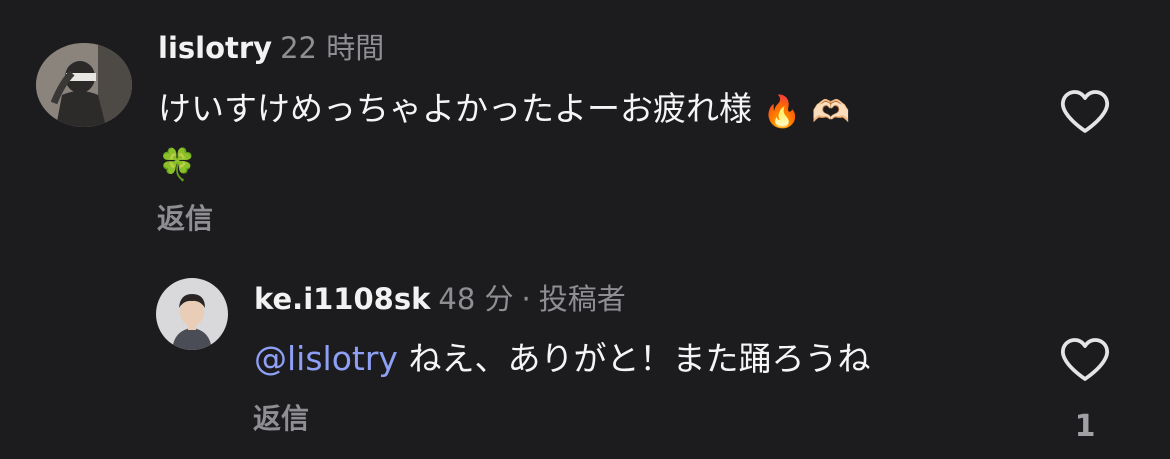 Image resolution: width=1170 pixels, height=459 pixels. Describe the element at coordinates (455, 108) in the screenshot. I see `comment-body: けいすけめっちゃよかったよーお疲れ様` at that location.